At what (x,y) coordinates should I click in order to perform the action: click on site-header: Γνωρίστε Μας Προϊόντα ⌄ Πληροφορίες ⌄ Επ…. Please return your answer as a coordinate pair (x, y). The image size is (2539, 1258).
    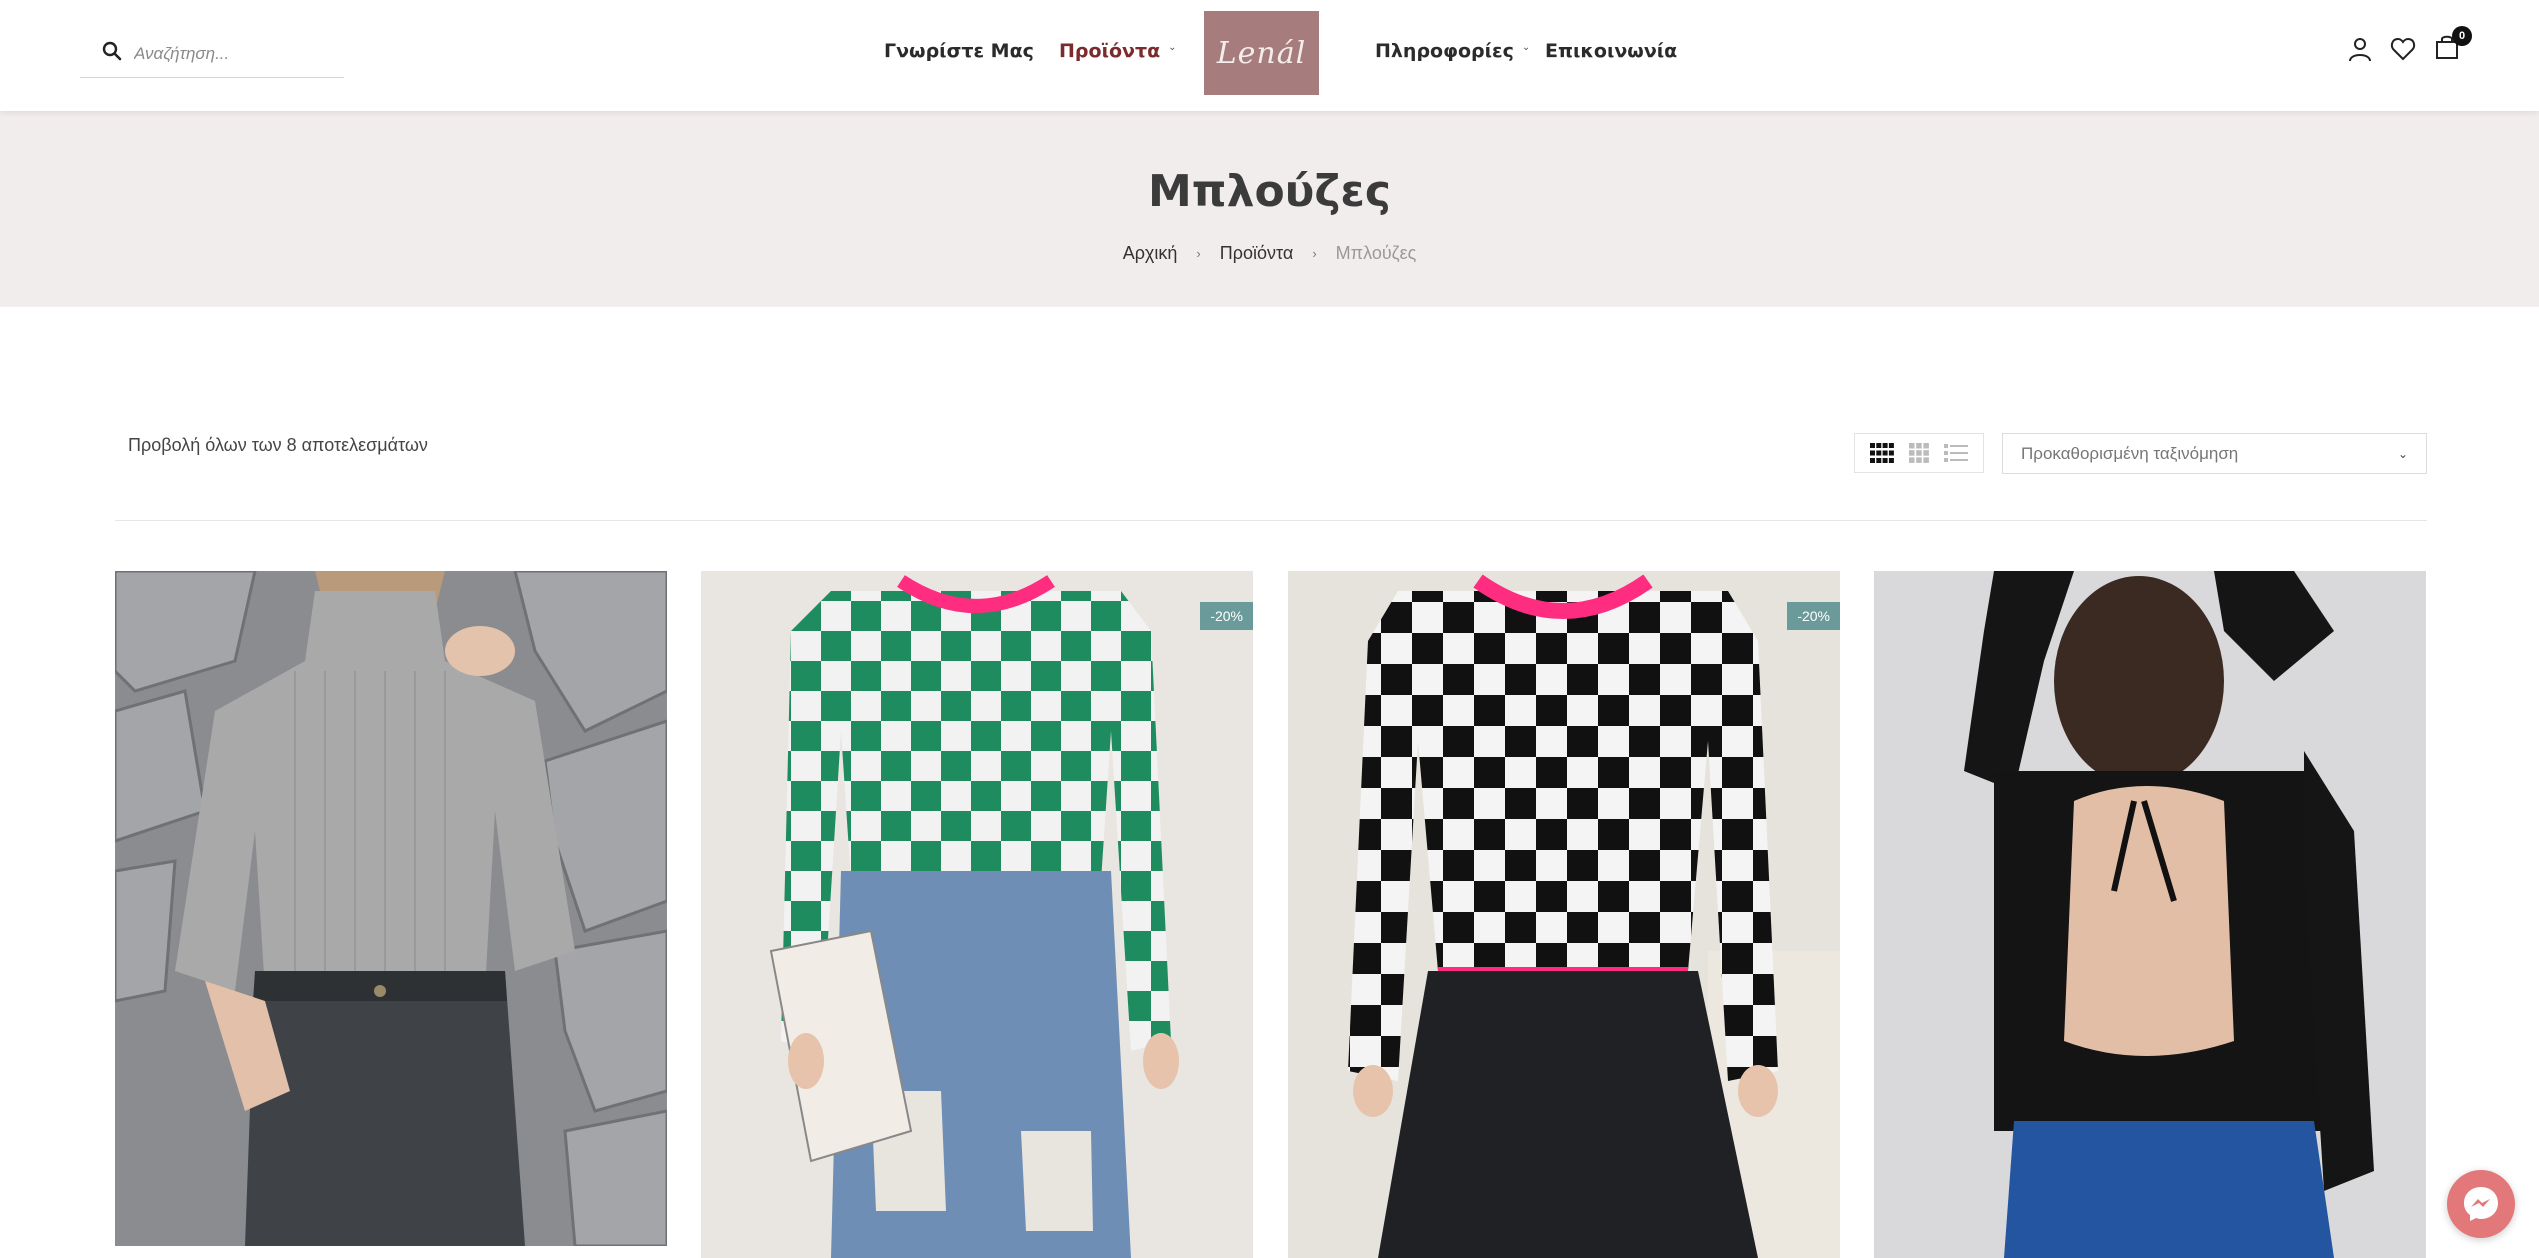
    Looking at the image, I should click on (1269, 55).